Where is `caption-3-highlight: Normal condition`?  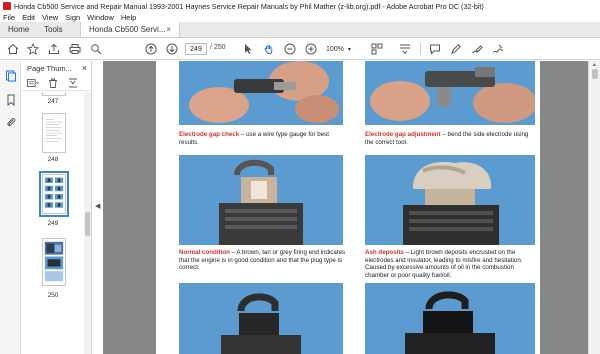 caption-3-highlight: Normal condition is located at coordinates (204, 252).